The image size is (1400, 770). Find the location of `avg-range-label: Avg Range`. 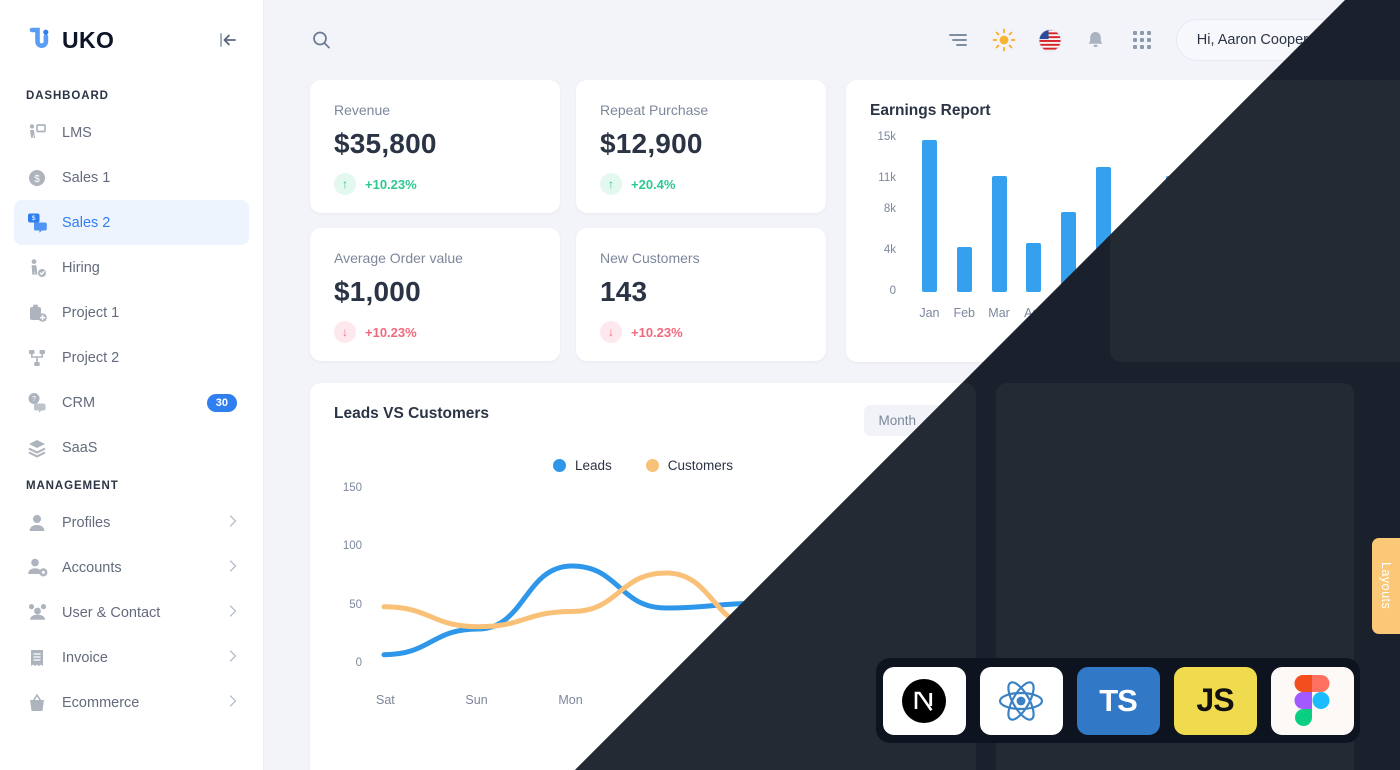

avg-range-label: Avg Range is located at coordinates (1175, 556).